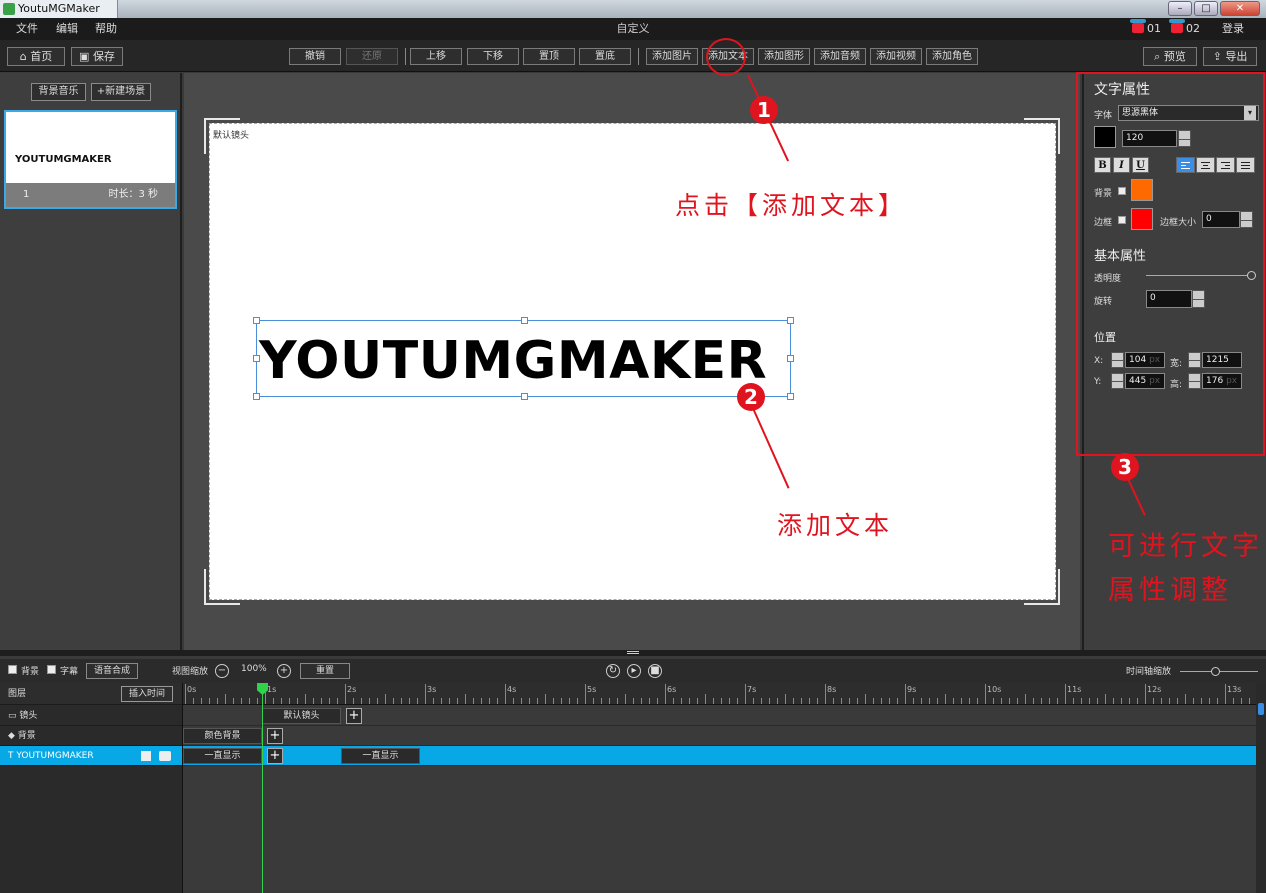  I want to click on clip-default-camera: 默认镜头, so click(301, 716).